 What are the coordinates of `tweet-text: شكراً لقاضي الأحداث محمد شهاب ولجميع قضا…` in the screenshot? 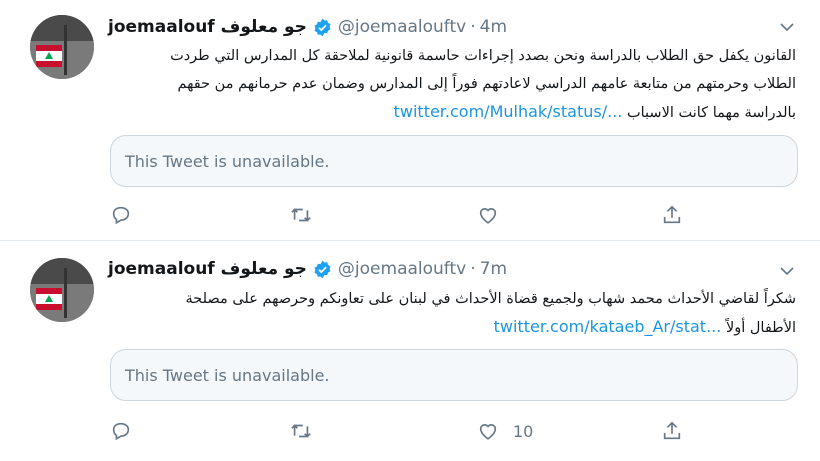 It's located at (452, 313).